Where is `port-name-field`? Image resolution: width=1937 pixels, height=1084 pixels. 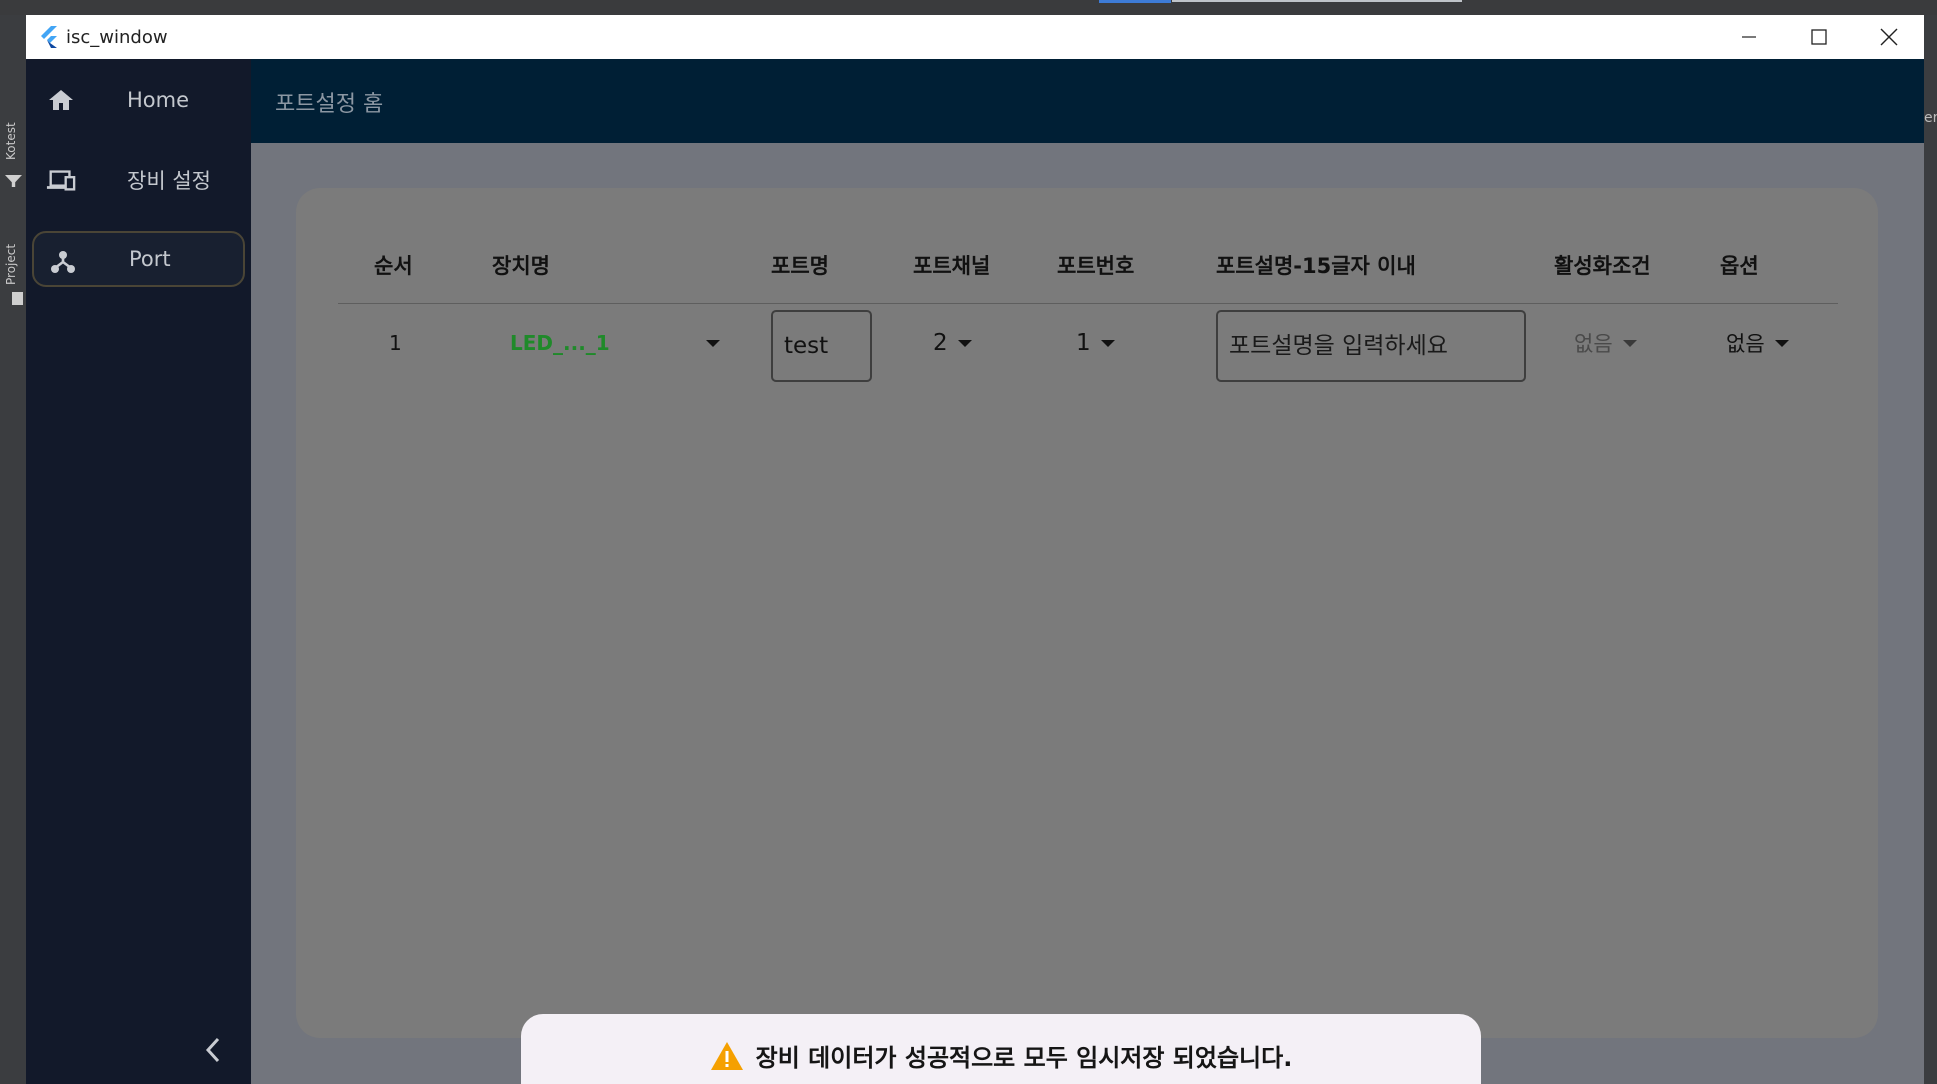
port-name-field is located at coordinates (821, 346).